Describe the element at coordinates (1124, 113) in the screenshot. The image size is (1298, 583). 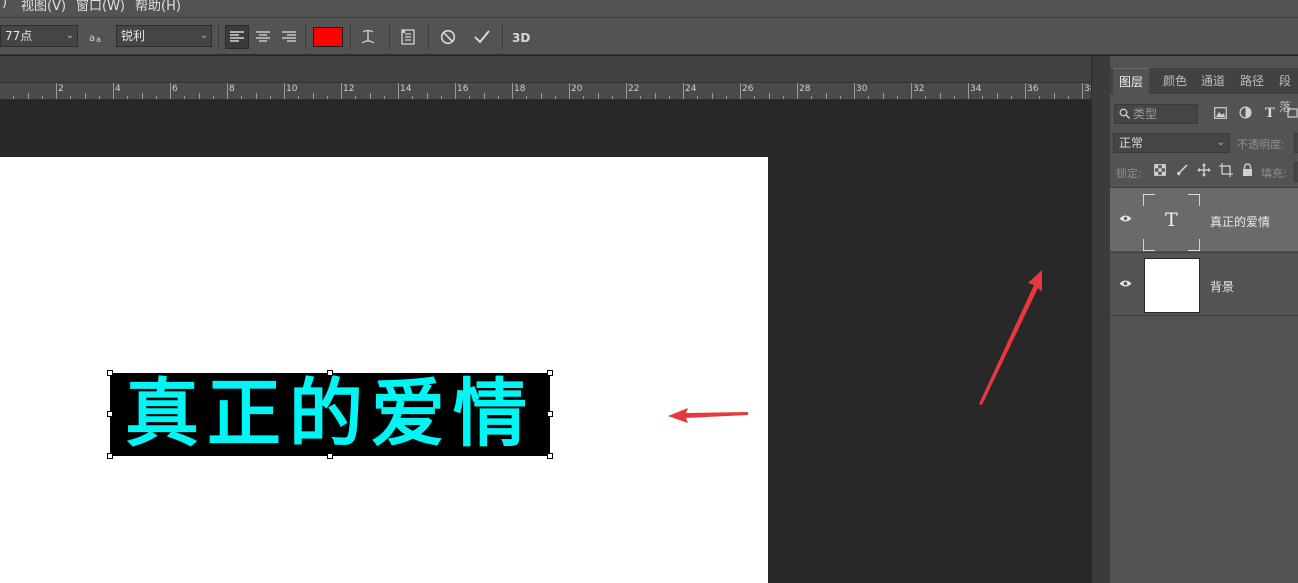
I see `search-icon` at that location.